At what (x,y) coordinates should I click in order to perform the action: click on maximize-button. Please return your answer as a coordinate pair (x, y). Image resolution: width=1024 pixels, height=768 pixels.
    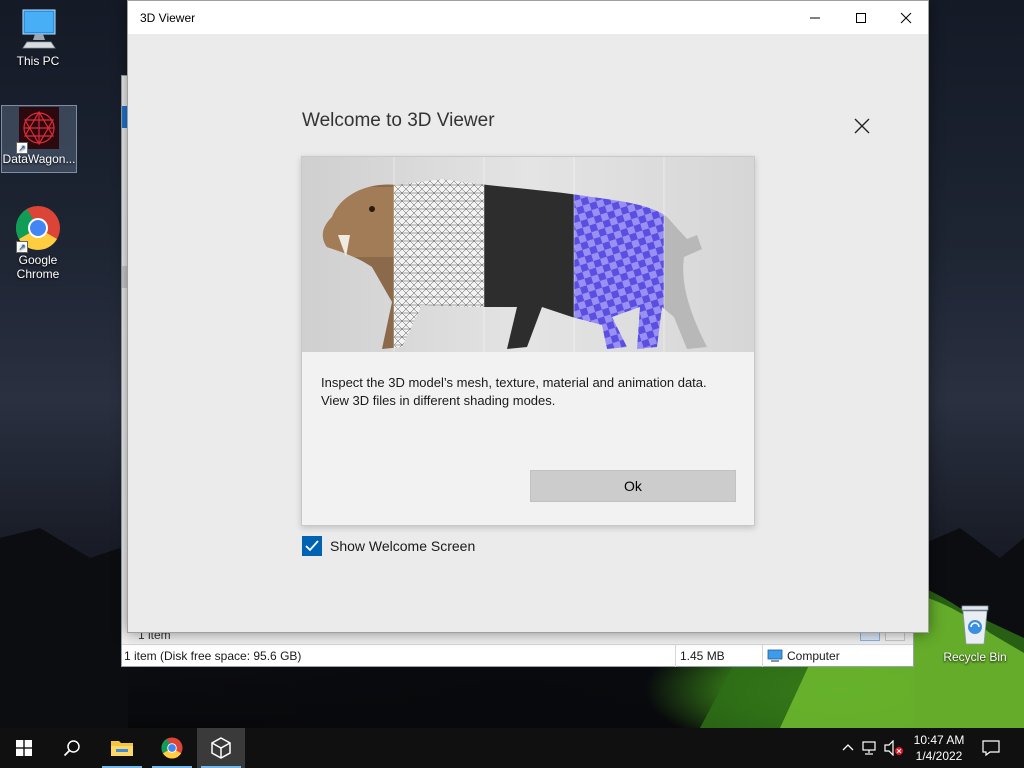
    Looking at the image, I should click on (861, 17).